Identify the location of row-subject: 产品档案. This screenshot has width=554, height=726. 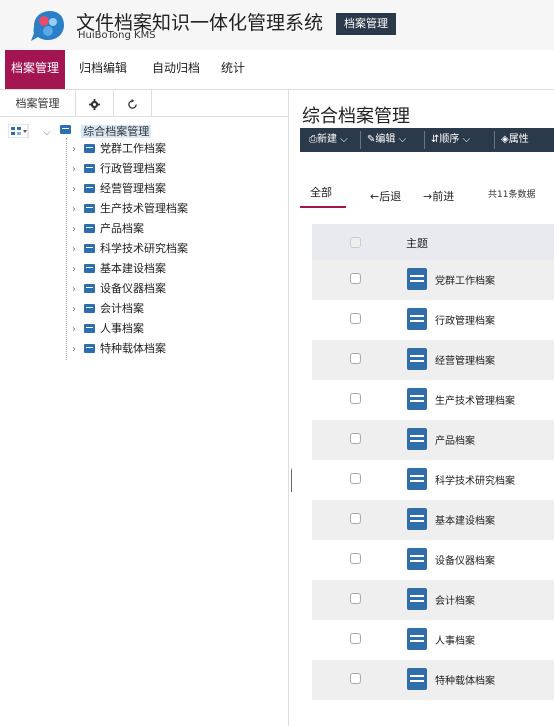
(455, 439).